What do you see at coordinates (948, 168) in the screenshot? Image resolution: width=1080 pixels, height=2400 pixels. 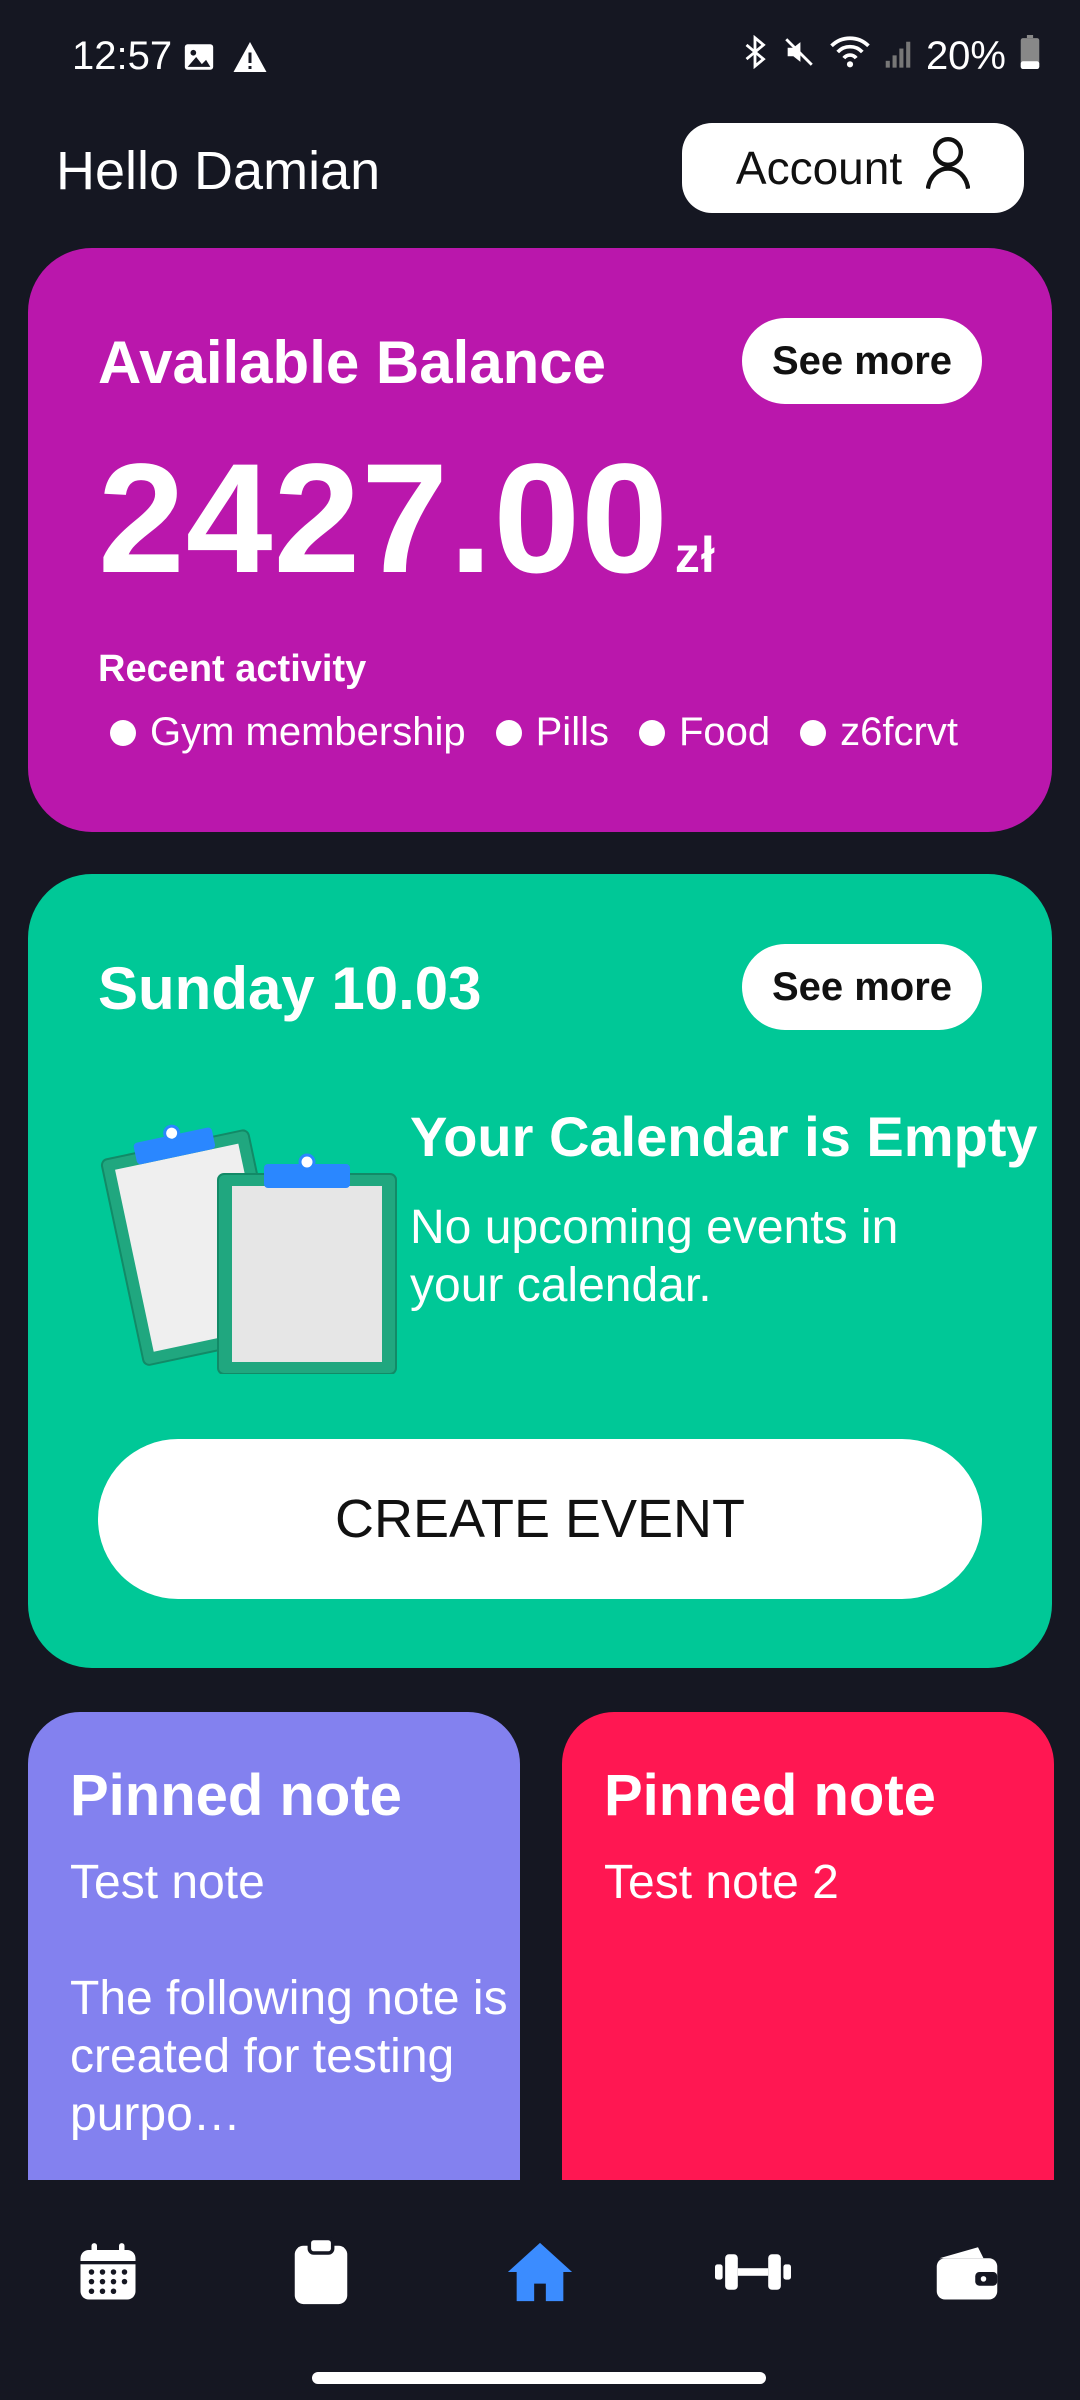 I see `user-icon` at bounding box center [948, 168].